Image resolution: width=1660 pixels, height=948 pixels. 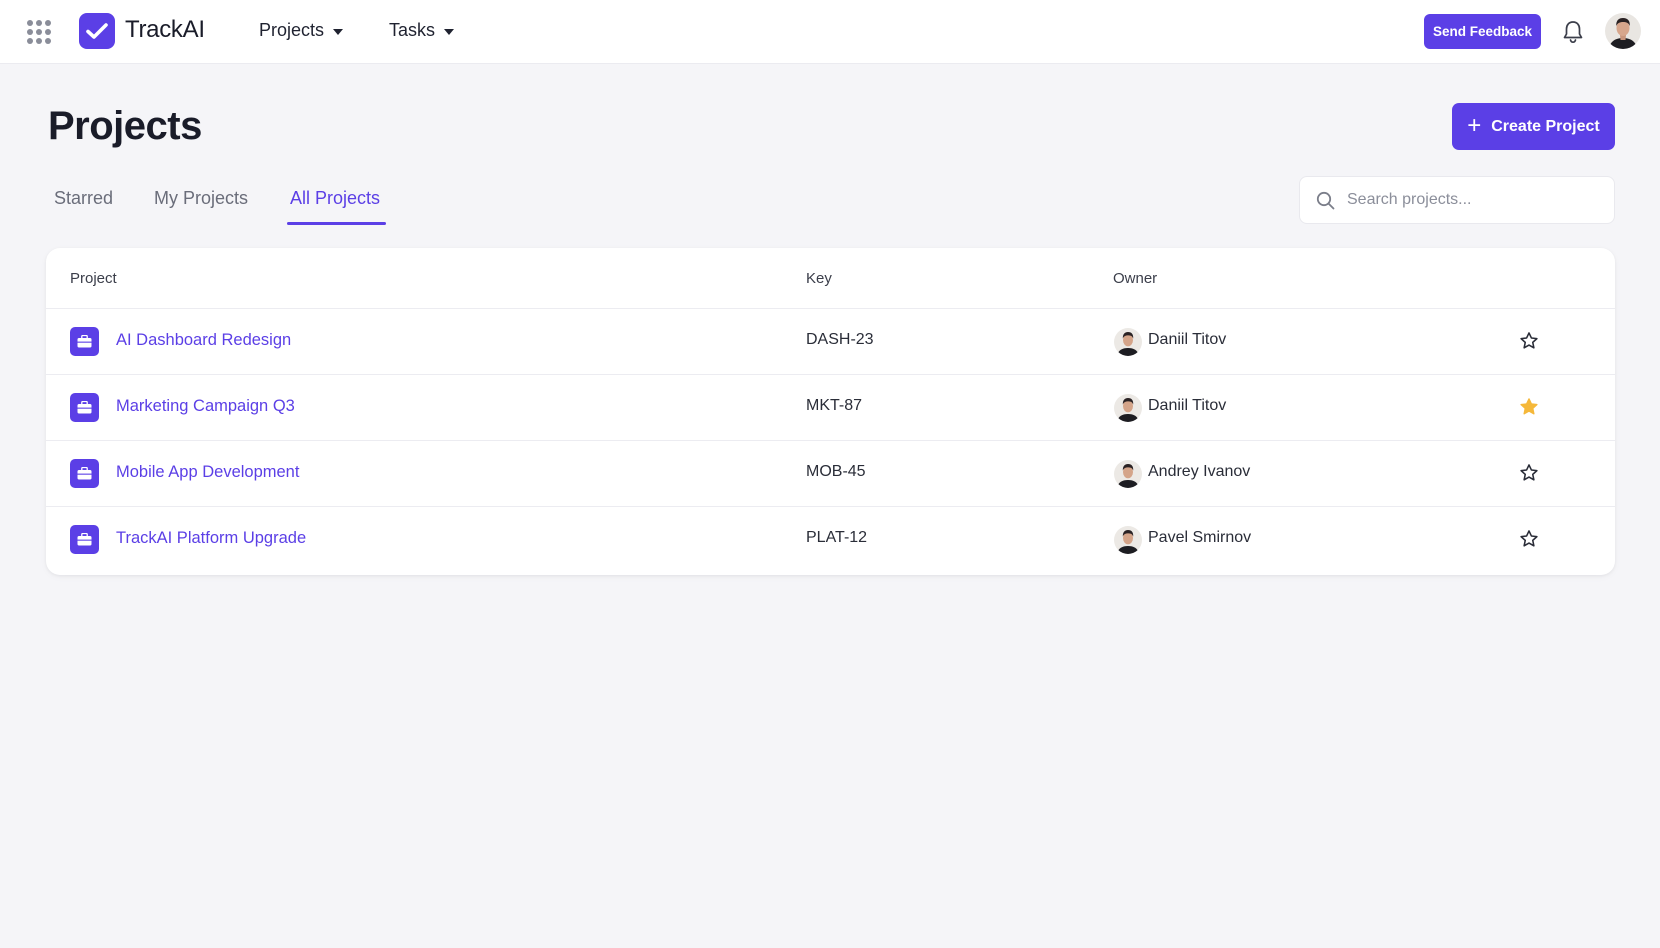 What do you see at coordinates (1529, 407) in the screenshot?
I see `star-filled-icon` at bounding box center [1529, 407].